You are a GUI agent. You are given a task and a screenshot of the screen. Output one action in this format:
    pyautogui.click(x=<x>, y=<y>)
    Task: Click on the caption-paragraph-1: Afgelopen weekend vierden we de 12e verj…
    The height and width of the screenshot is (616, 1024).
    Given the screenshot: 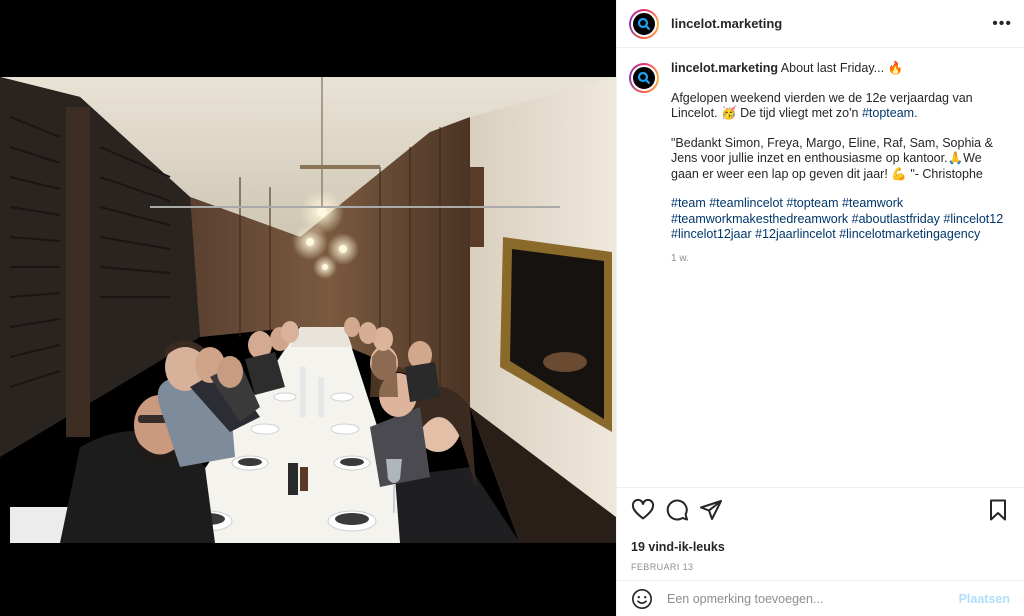 What is the action you would take?
    pyautogui.click(x=822, y=105)
    